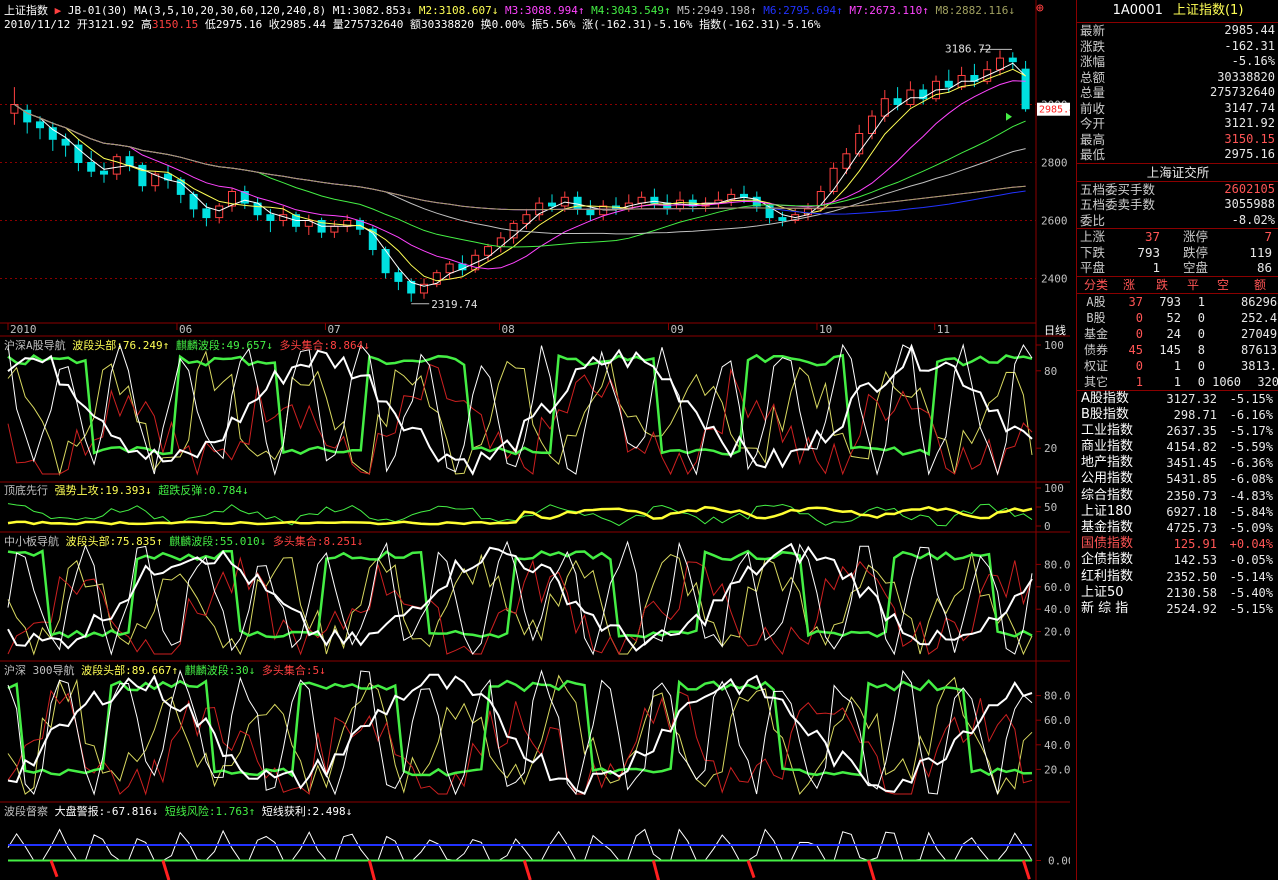 The image size is (1278, 880). I want to click on index-row: 企债指数 142.53 -0.05%, so click(1177, 560).